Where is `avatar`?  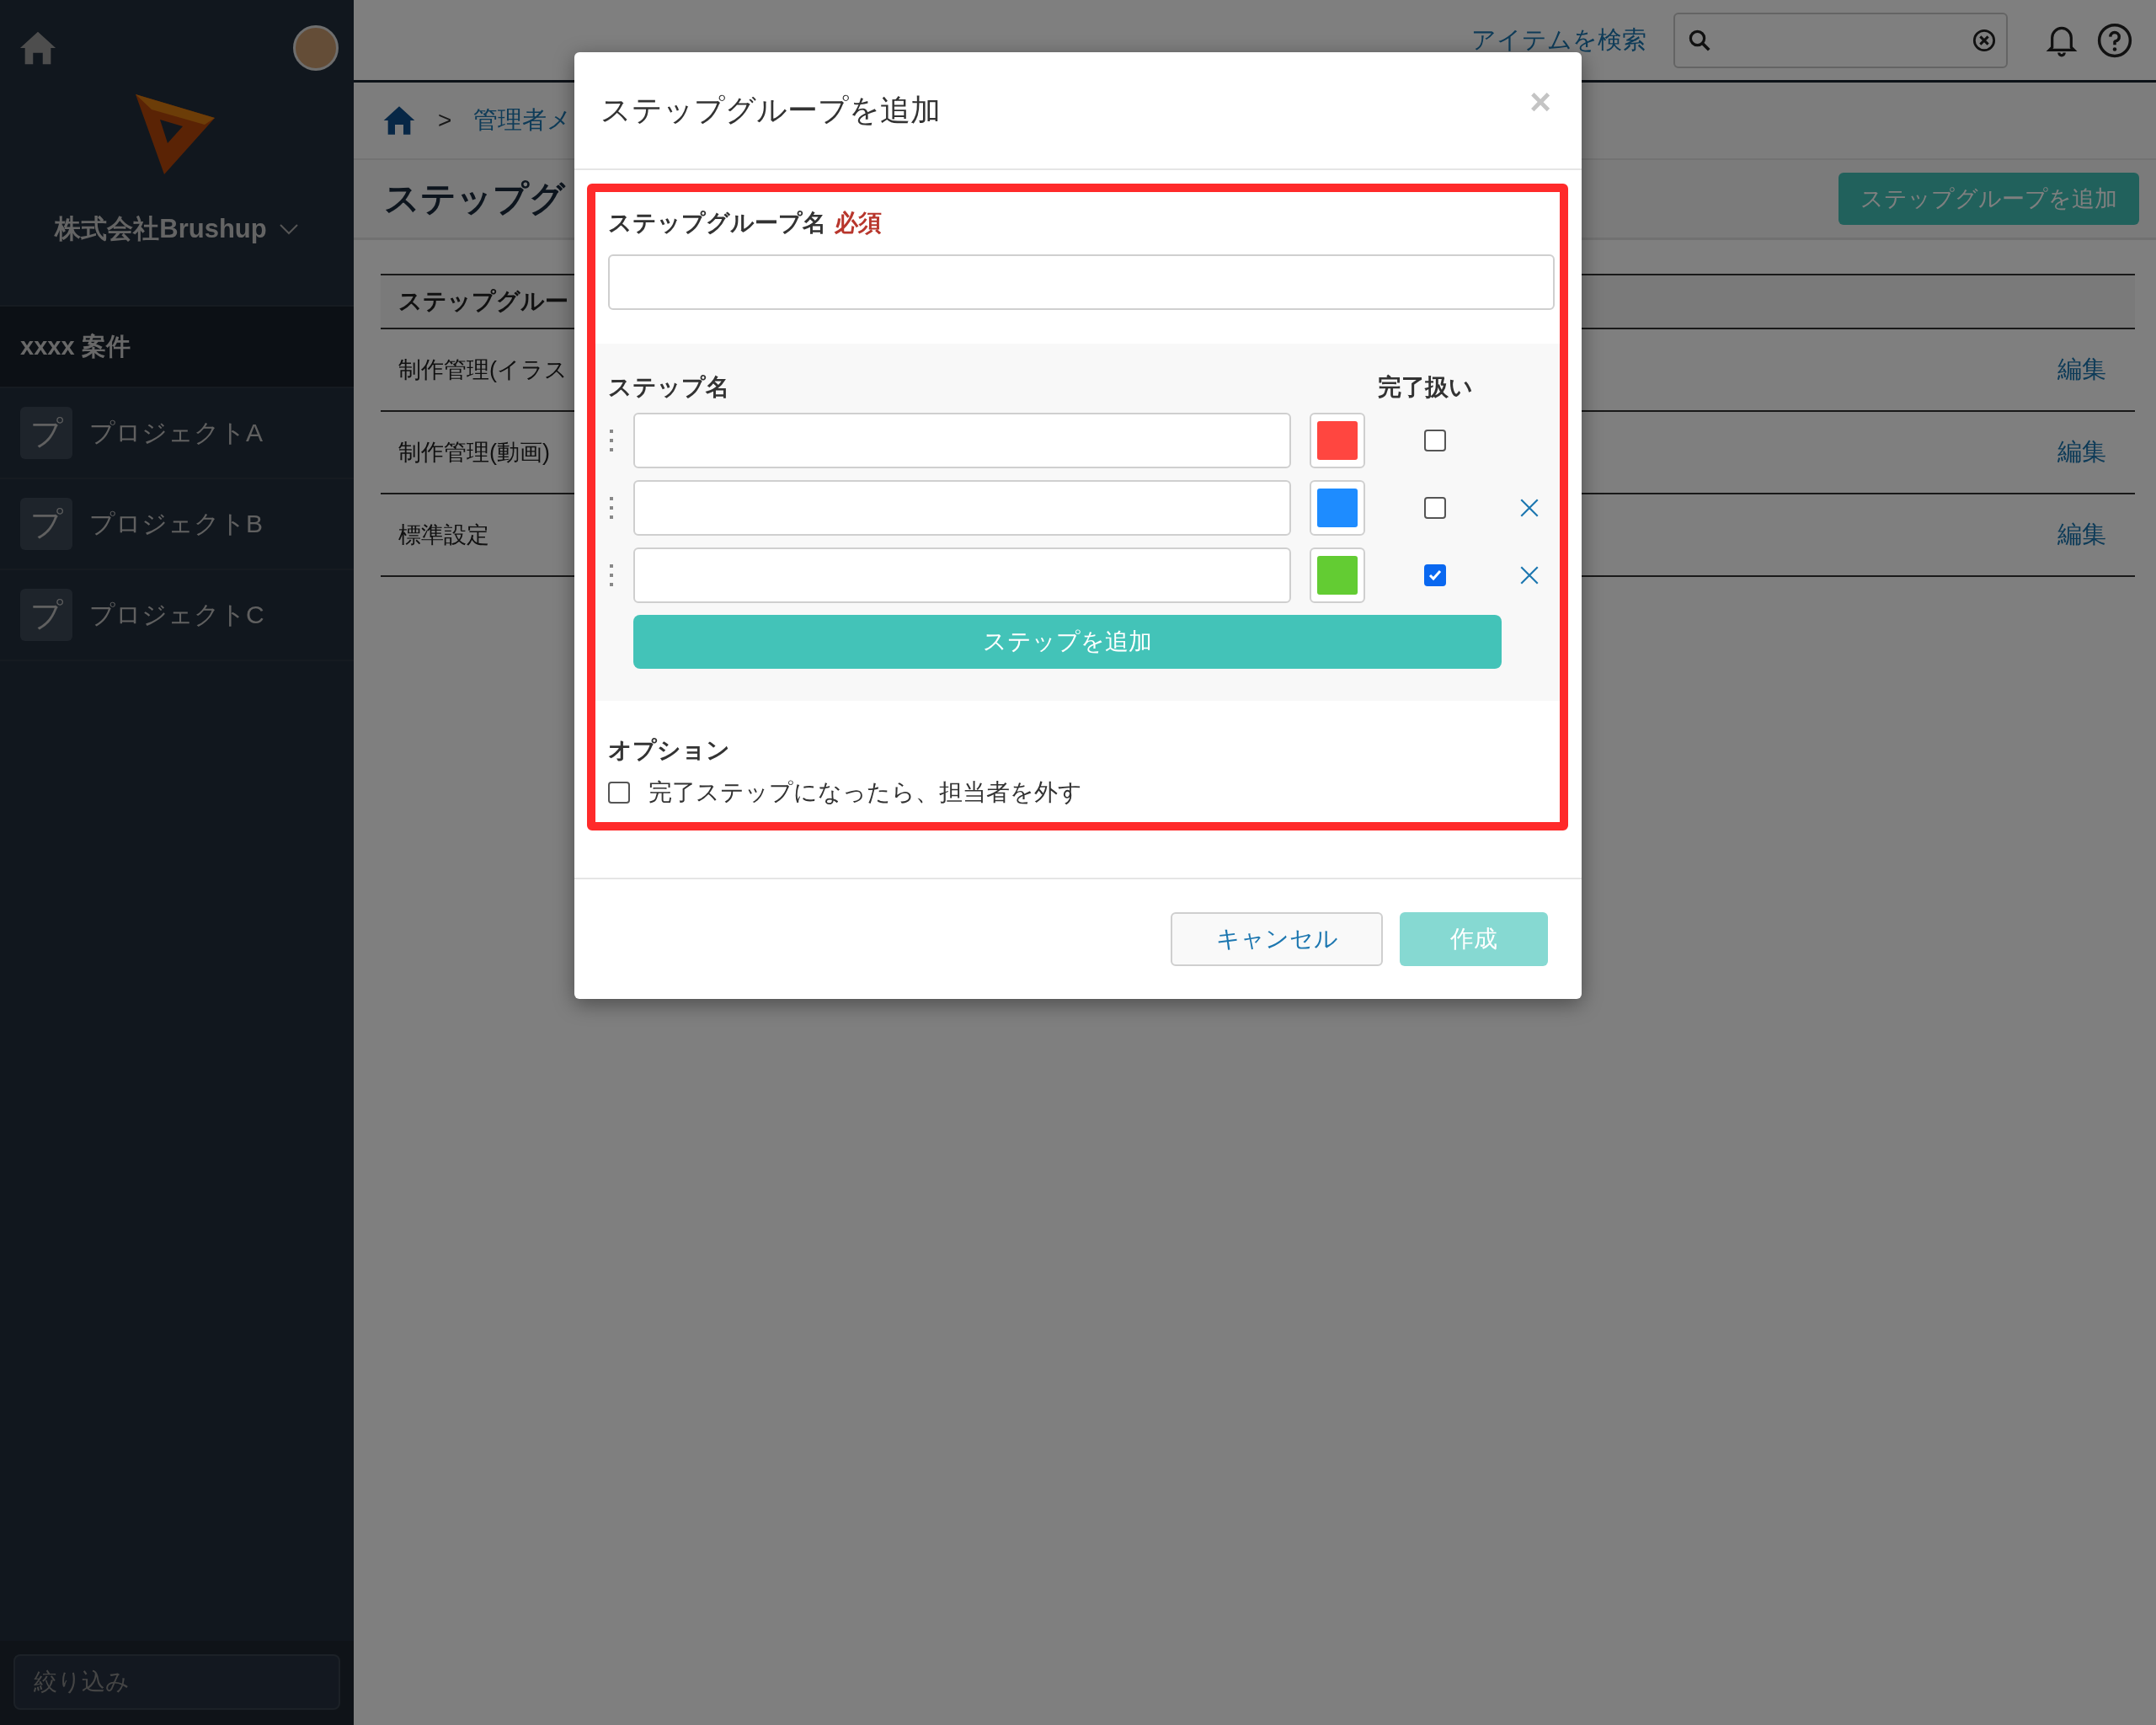
avatar is located at coordinates (316, 48).